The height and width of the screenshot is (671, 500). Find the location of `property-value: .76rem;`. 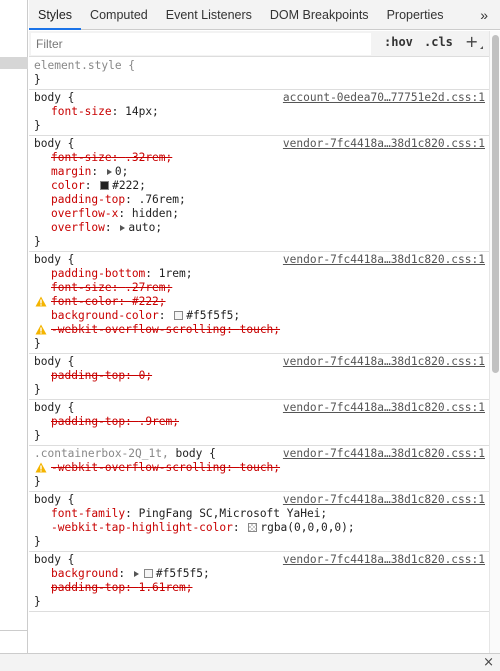

property-value: .76rem; is located at coordinates (162, 199).